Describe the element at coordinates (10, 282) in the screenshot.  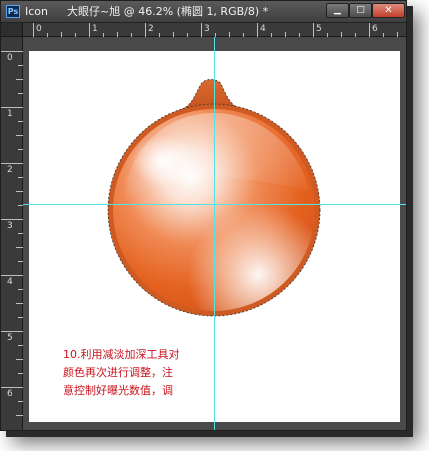
I see `vruler-label-4: 4` at that location.